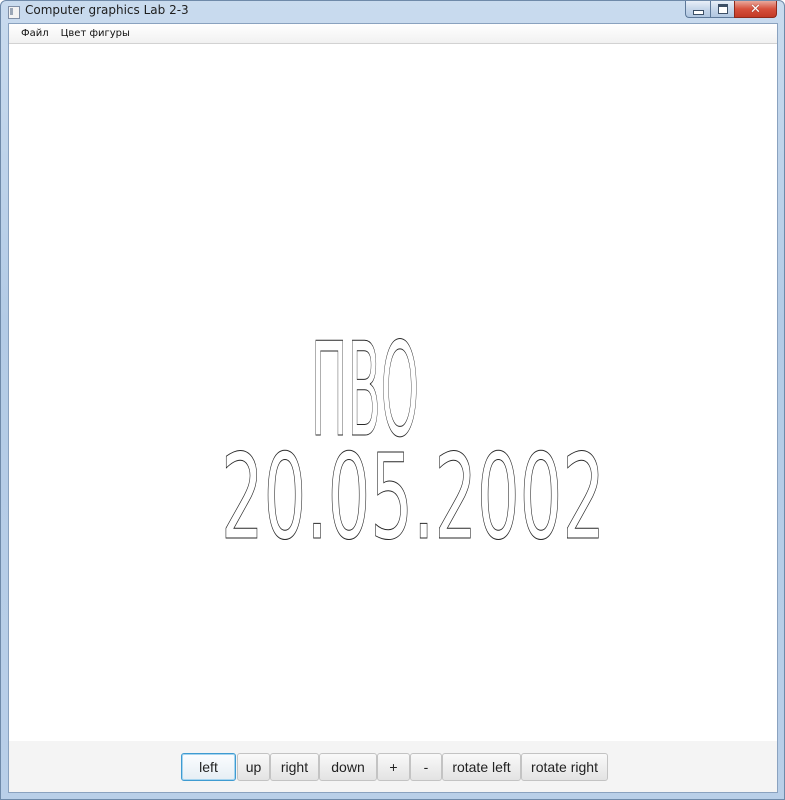  I want to click on rotate-right-button: rotate right, so click(564, 767).